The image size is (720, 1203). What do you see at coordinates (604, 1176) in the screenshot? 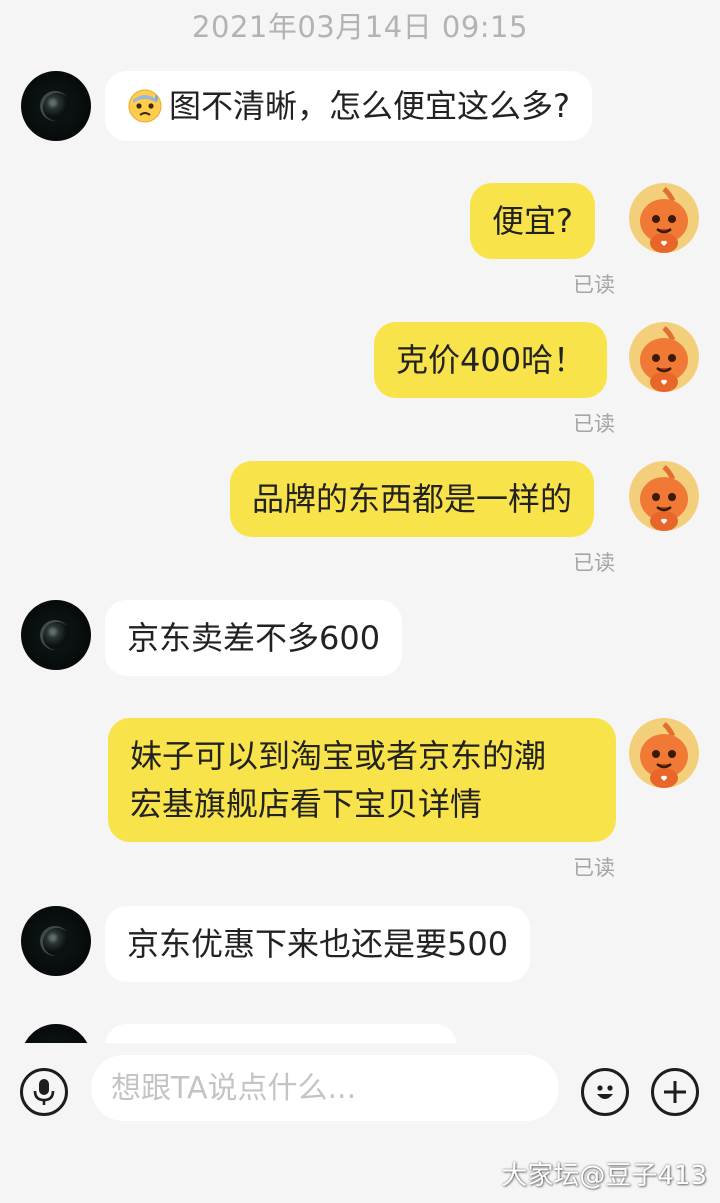
I see `watermark: 大家坛@豆子413` at bounding box center [604, 1176].